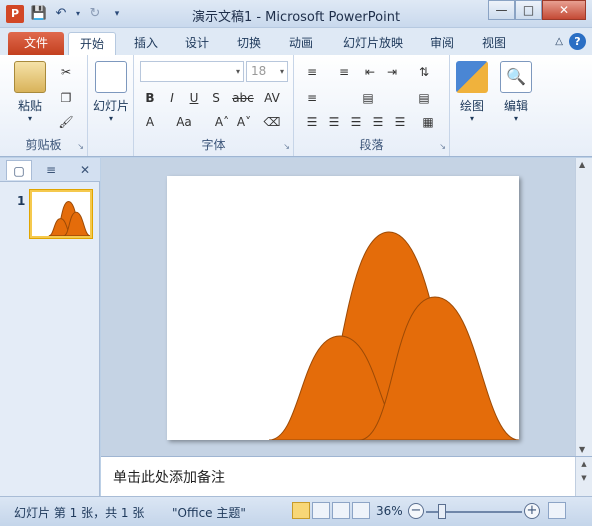 This screenshot has width=592, height=526. Describe the element at coordinates (424, 98) in the screenshot. I see `align-text-icon: ▤` at that location.